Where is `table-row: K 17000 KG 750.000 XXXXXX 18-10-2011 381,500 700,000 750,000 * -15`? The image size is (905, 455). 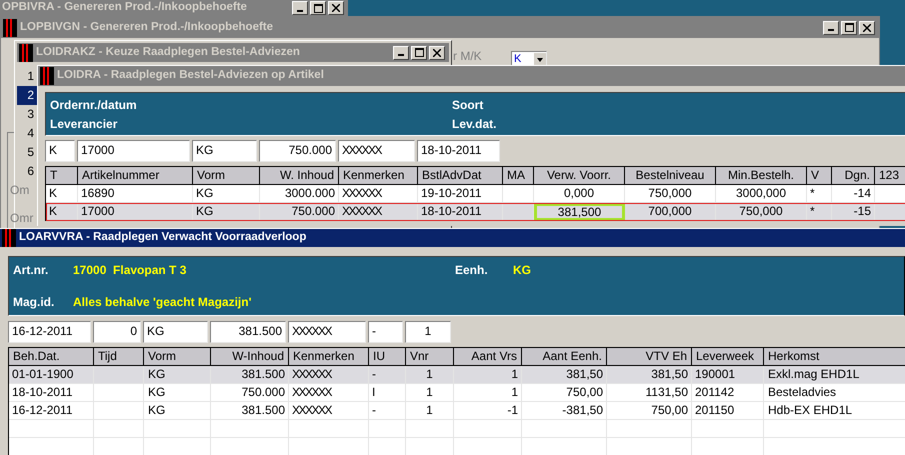
table-row: K 17000 KG 750.000 XXXXXX 18-10-2011 381,500 700,000 750,000 * -15 is located at coordinates (475, 212).